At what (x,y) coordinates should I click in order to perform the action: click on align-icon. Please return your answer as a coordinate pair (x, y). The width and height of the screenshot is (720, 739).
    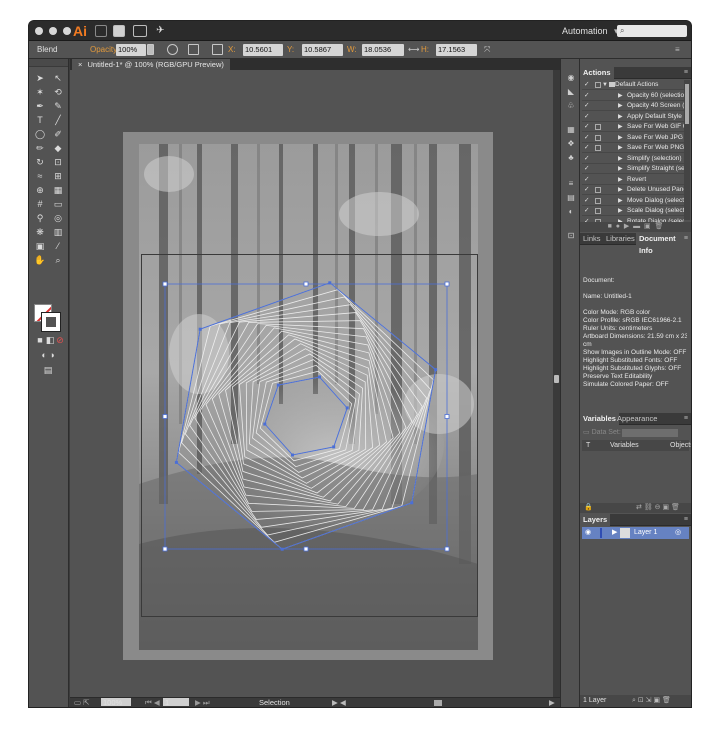
    Looking at the image, I should click on (193, 49).